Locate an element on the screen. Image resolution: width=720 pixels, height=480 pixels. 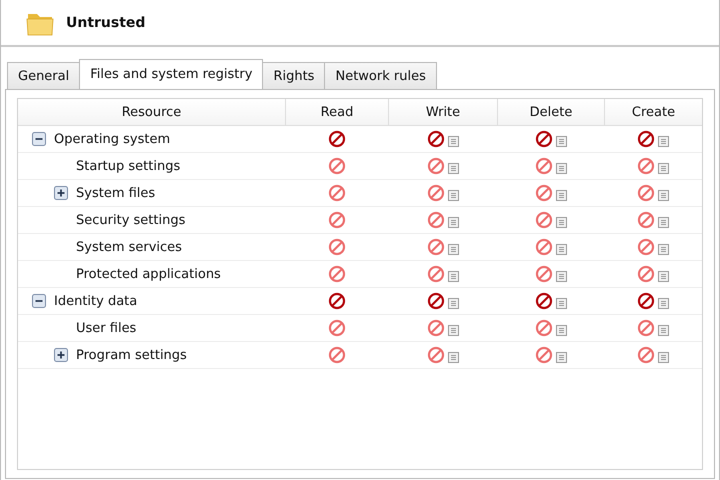
resource-name: User files is located at coordinates (106, 328).